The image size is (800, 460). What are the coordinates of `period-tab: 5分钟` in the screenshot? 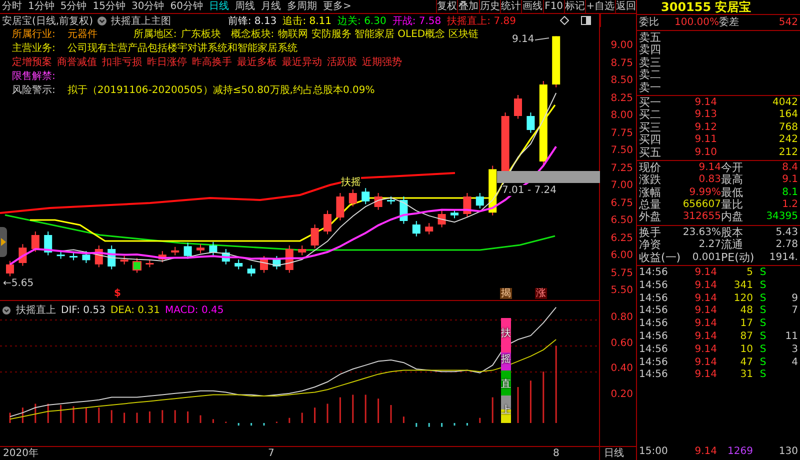 It's located at (73, 6).